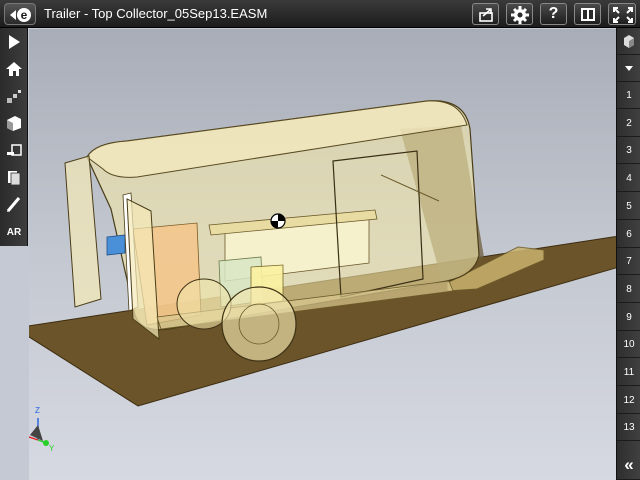 The width and height of the screenshot is (640, 480). Describe the element at coordinates (320, 14) in the screenshot. I see `title-bar: e Trailer - Top Collector_05Sep13.EASM ?` at that location.